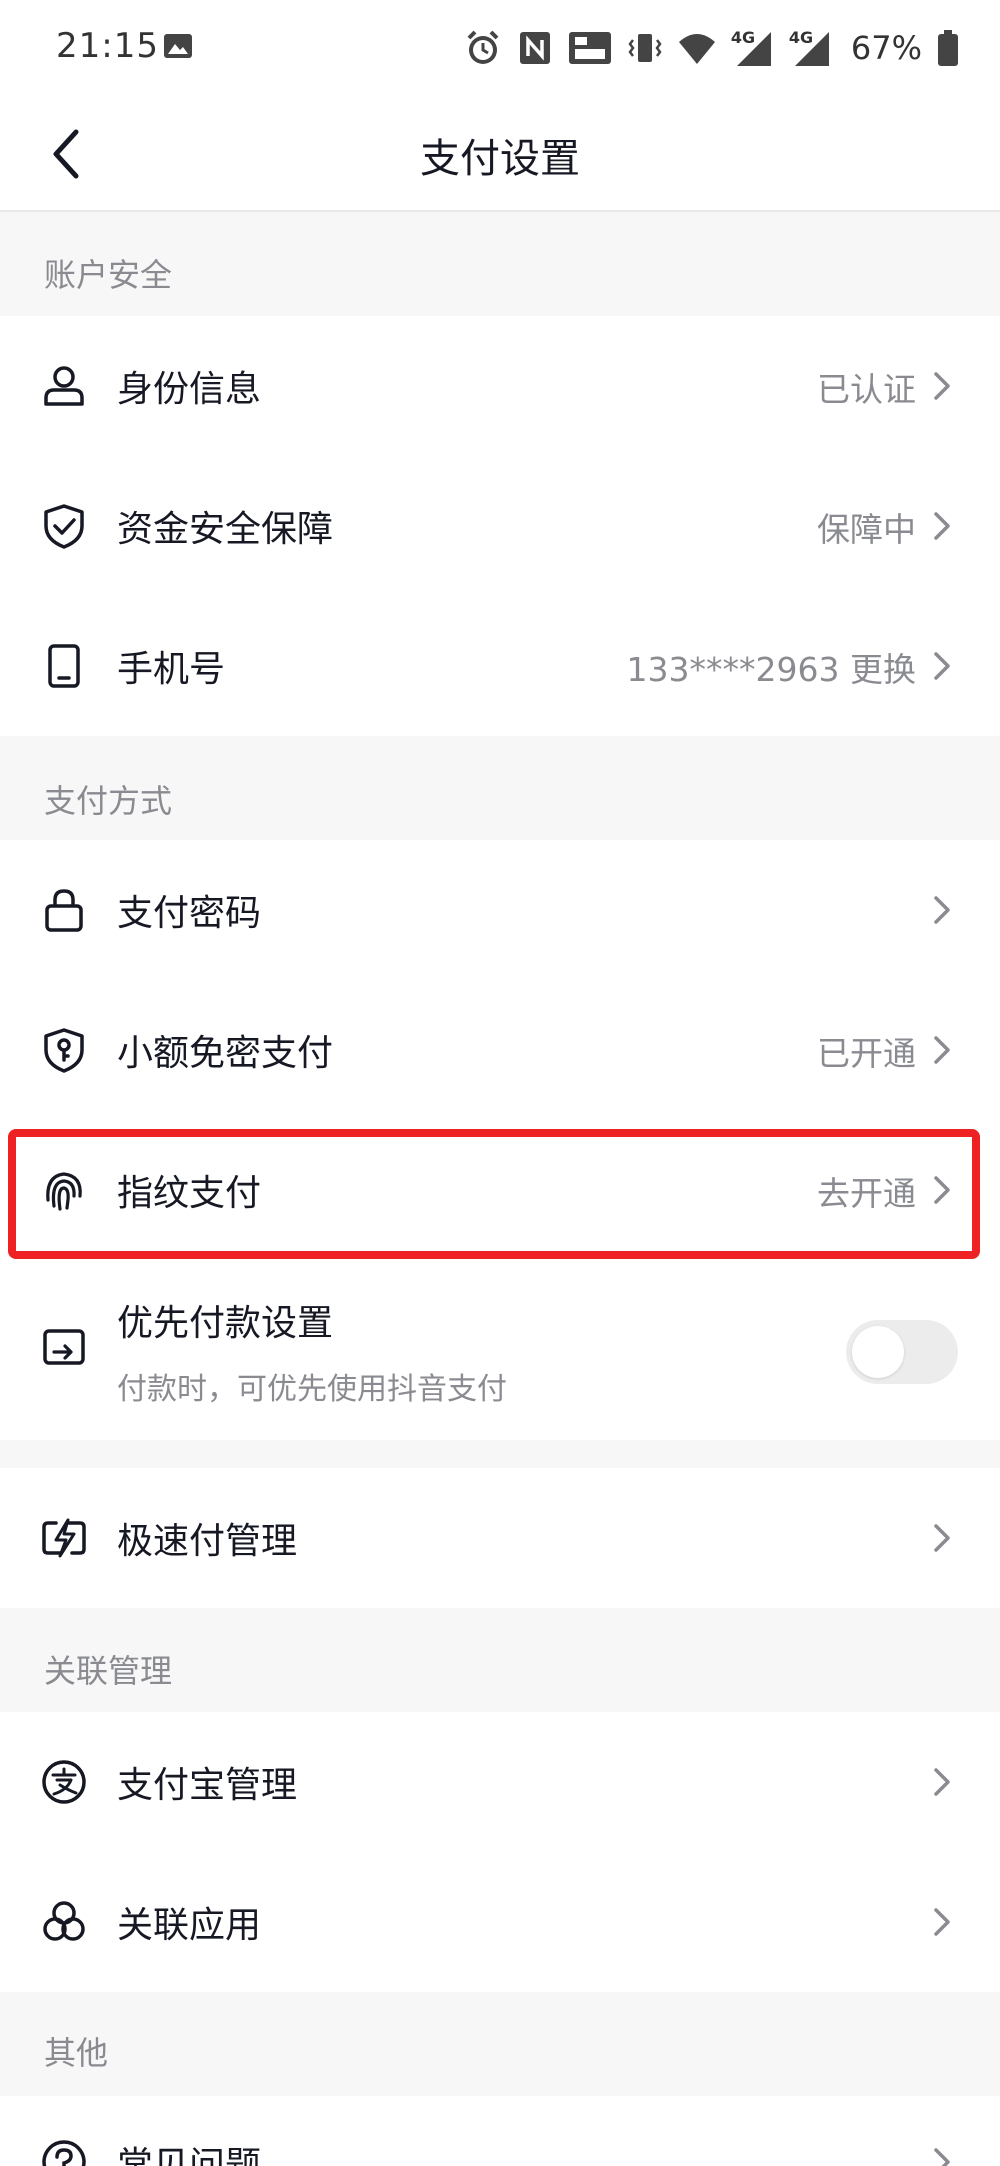  Describe the element at coordinates (225, 1053) in the screenshot. I see `row-label: 小额免密支付` at that location.